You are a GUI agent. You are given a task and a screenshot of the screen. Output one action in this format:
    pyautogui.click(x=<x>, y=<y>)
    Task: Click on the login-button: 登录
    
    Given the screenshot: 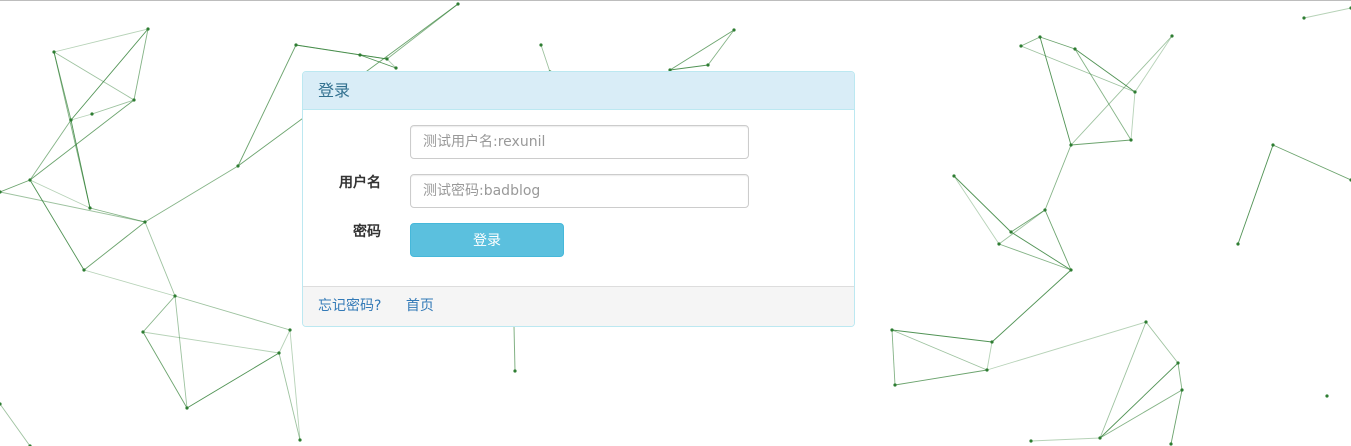 What is the action you would take?
    pyautogui.click(x=487, y=240)
    